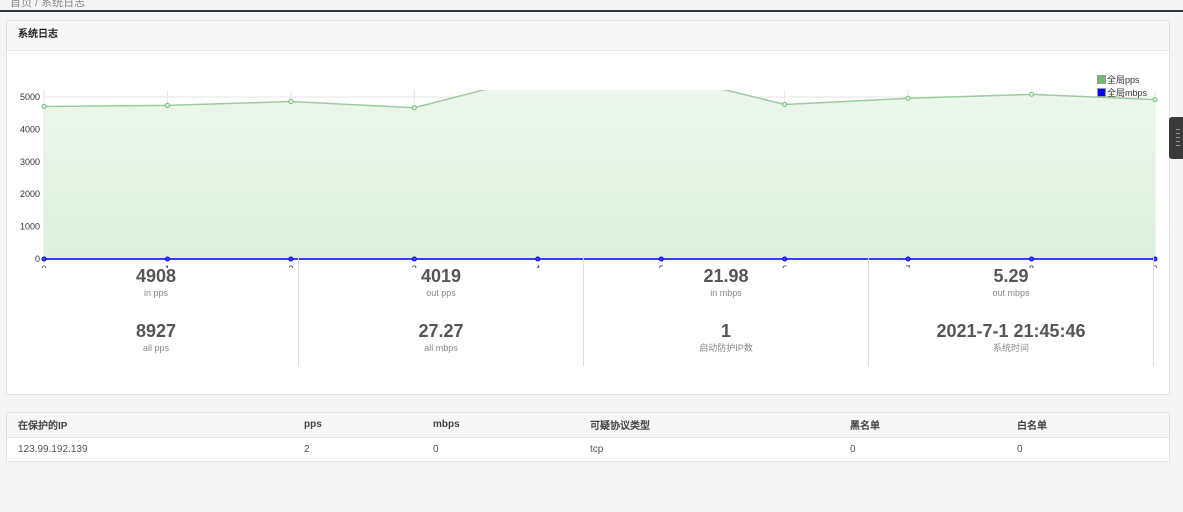 This screenshot has height=512, width=1183. I want to click on stat-label: out pps, so click(441, 293).